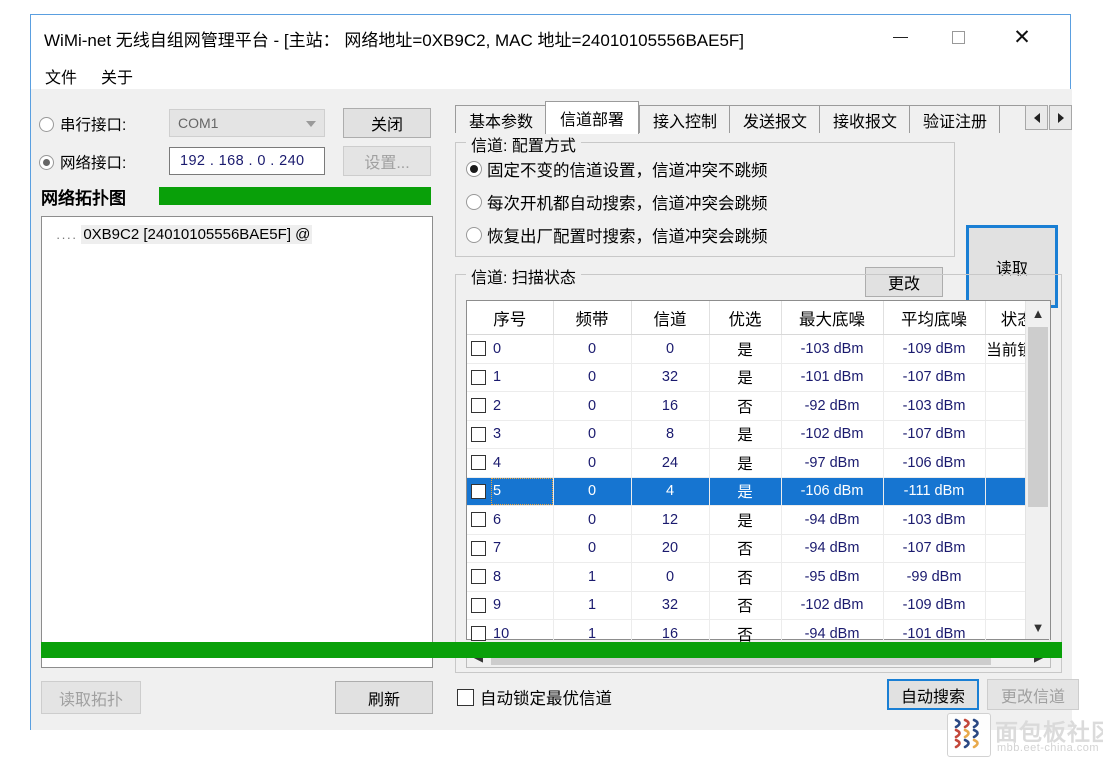 The height and width of the screenshot is (759, 1103). I want to click on radio-indicator, so click(46, 124).